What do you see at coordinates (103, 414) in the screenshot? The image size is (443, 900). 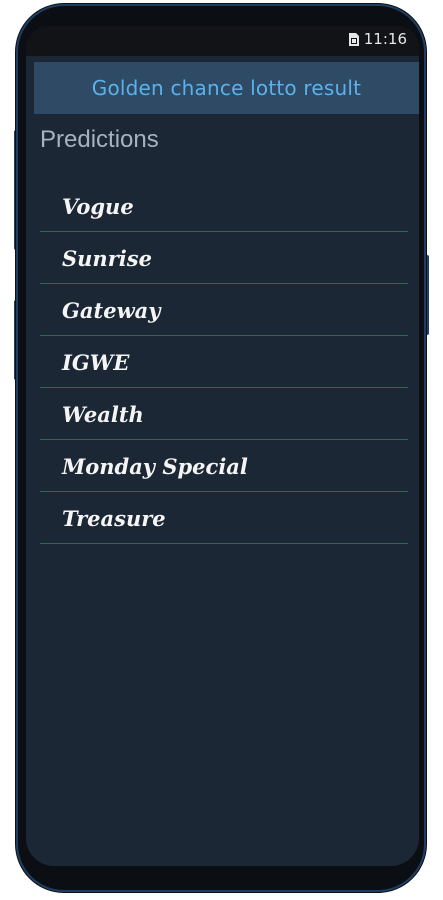 I see `list-item-label: Wealth` at bounding box center [103, 414].